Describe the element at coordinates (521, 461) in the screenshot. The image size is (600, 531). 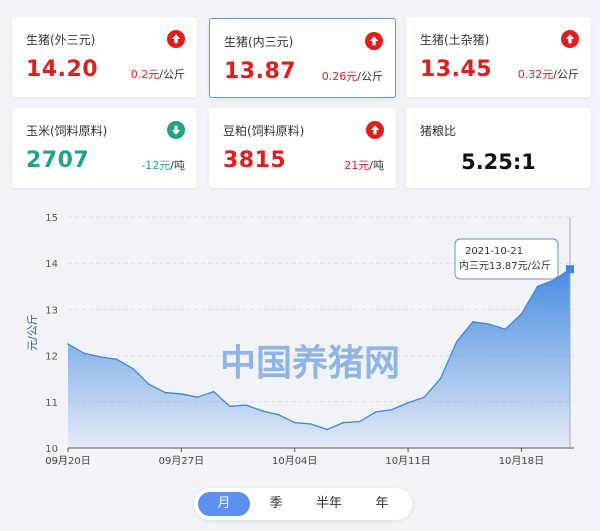
I see `x-tick-label: 10月18日` at that location.